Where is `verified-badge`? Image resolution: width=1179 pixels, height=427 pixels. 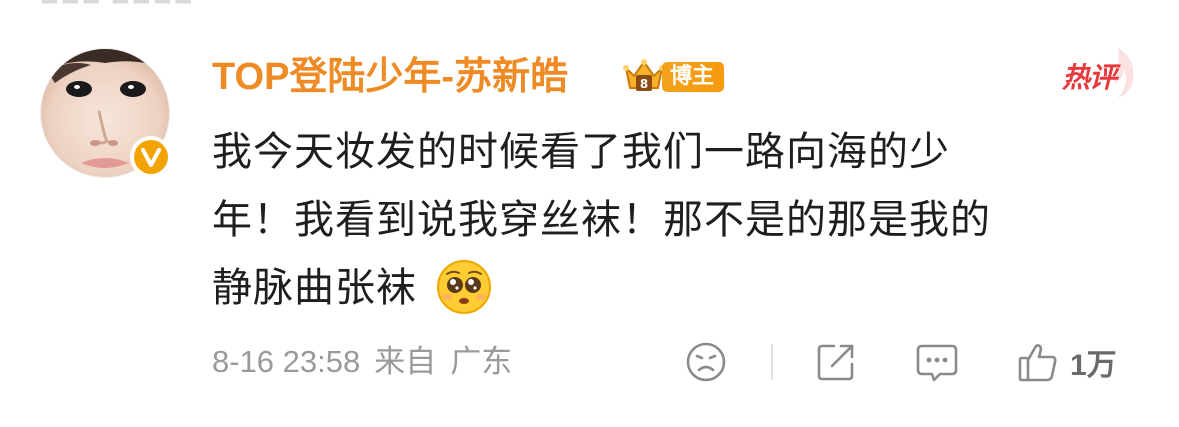
verified-badge is located at coordinates (151, 157).